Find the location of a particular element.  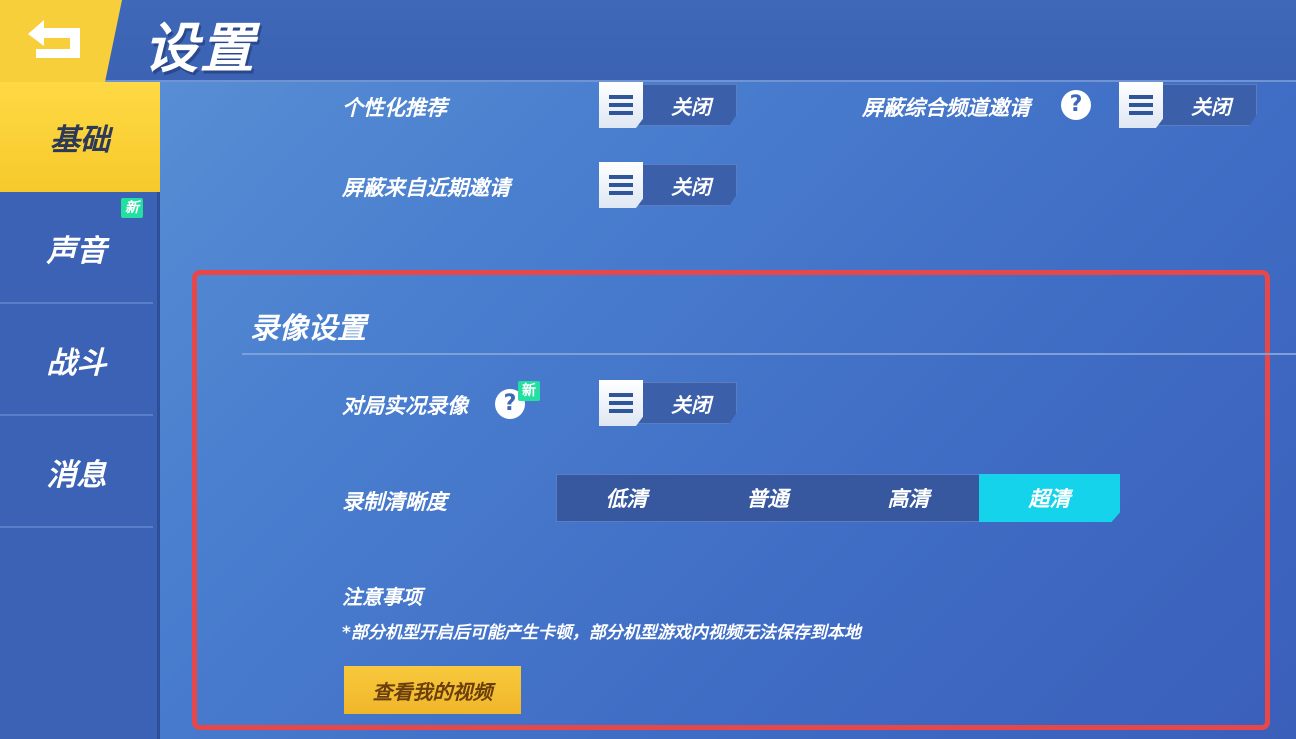

recording-section-title: 录像设置 is located at coordinates (308, 328).